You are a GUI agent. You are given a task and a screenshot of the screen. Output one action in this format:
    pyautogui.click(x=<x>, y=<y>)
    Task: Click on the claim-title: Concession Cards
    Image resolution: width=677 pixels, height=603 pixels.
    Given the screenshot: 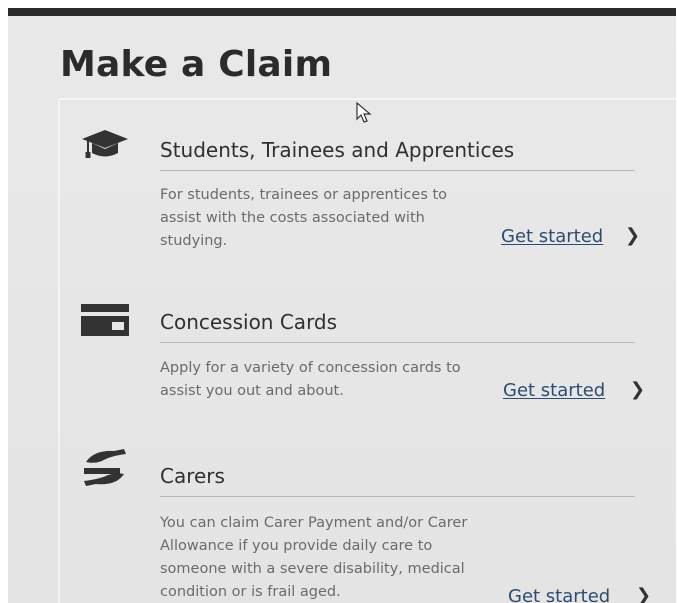 What is the action you would take?
    pyautogui.click(x=397, y=326)
    